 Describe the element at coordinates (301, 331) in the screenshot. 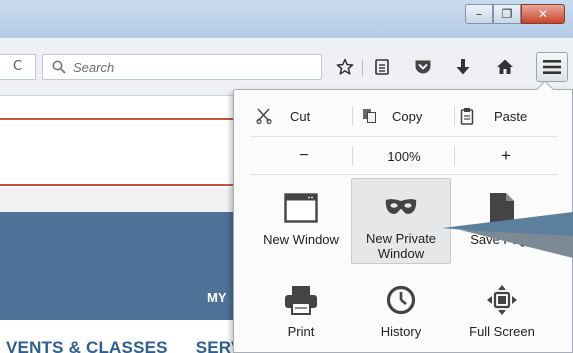

I see `print-label: Print` at that location.